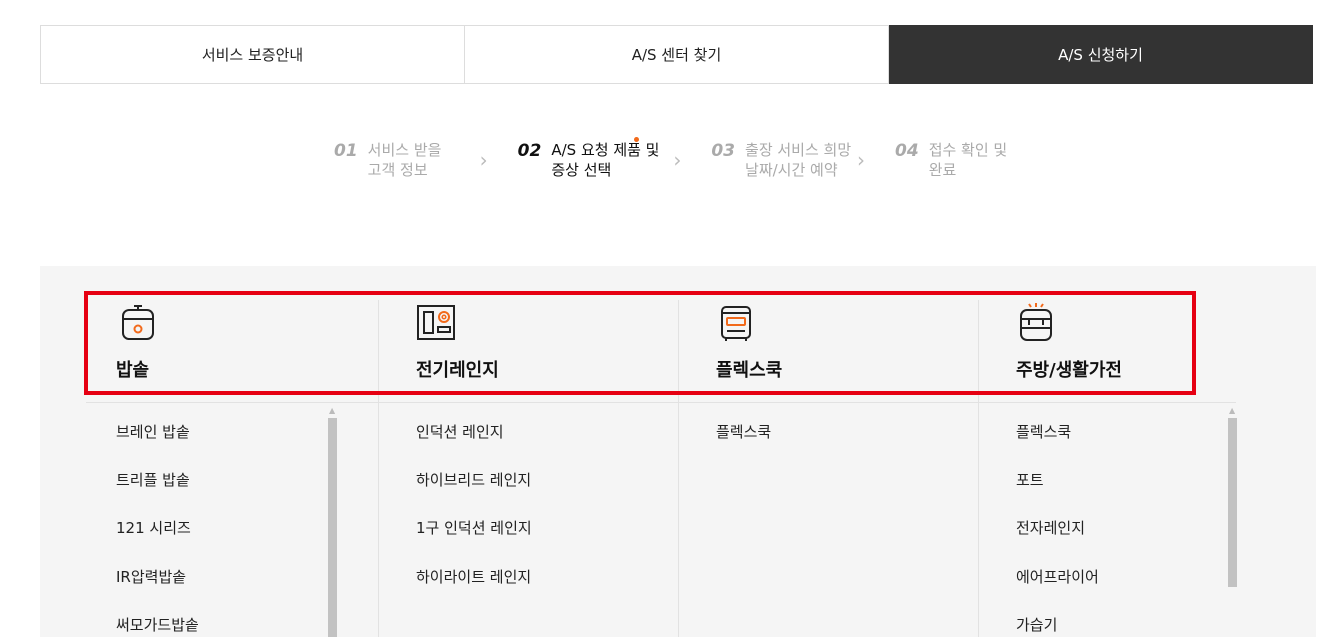  Describe the element at coordinates (151, 576) in the screenshot. I see `list-item: IR압력밥솥` at that location.